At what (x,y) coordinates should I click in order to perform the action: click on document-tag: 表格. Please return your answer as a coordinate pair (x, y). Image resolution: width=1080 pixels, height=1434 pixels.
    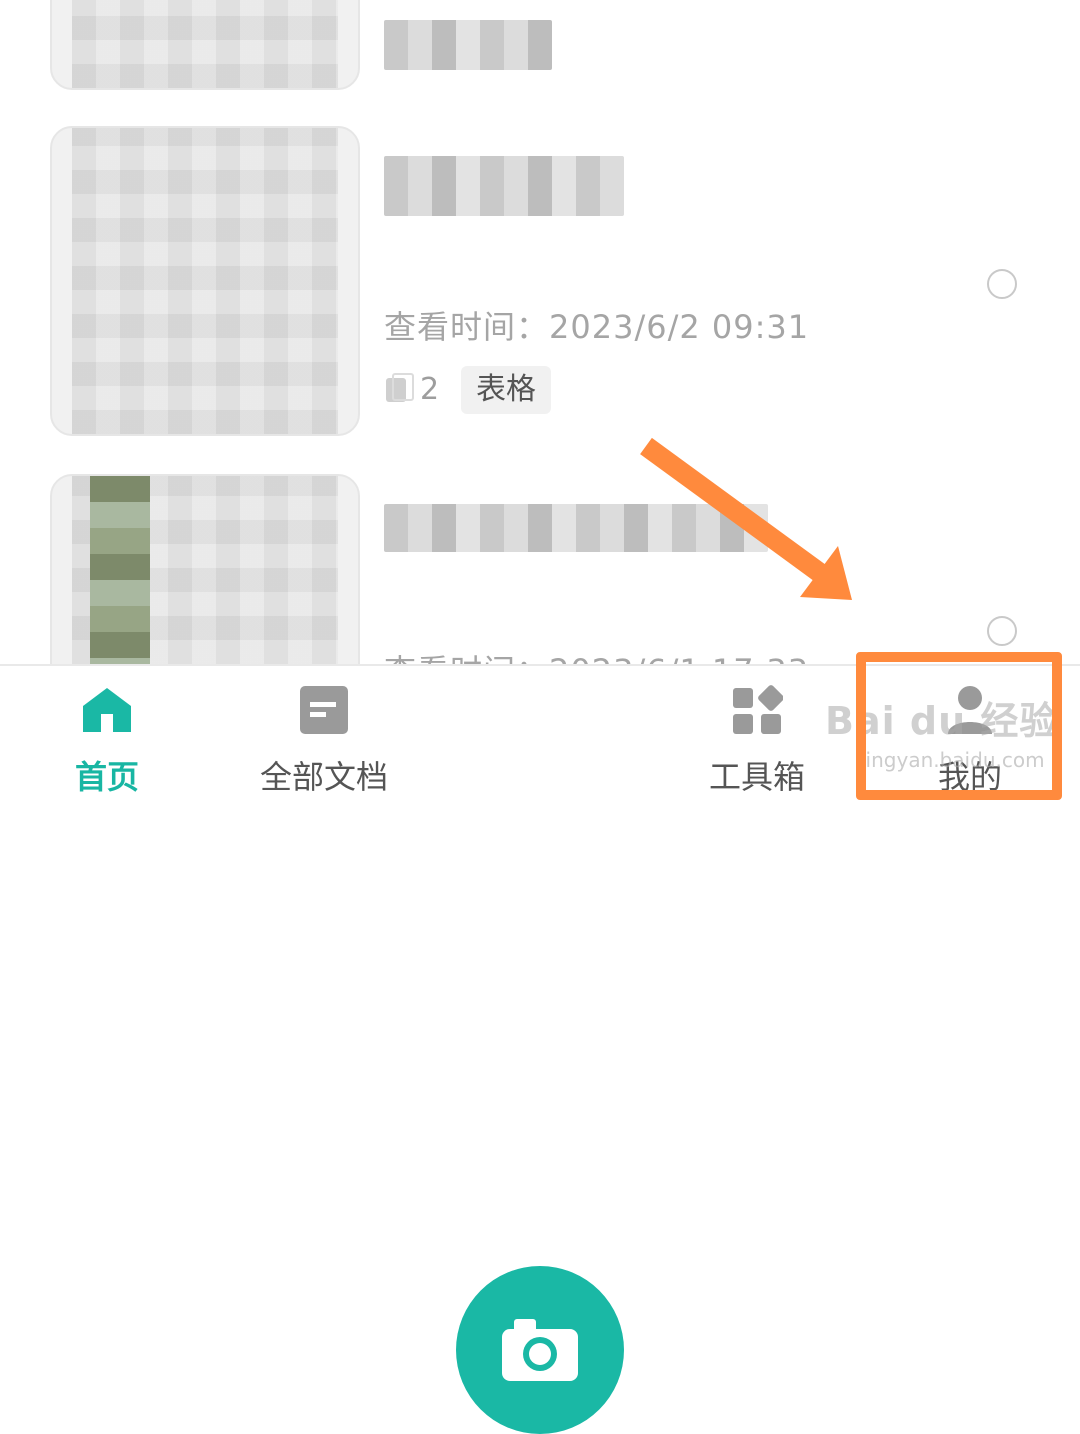
    Looking at the image, I should click on (506, 390).